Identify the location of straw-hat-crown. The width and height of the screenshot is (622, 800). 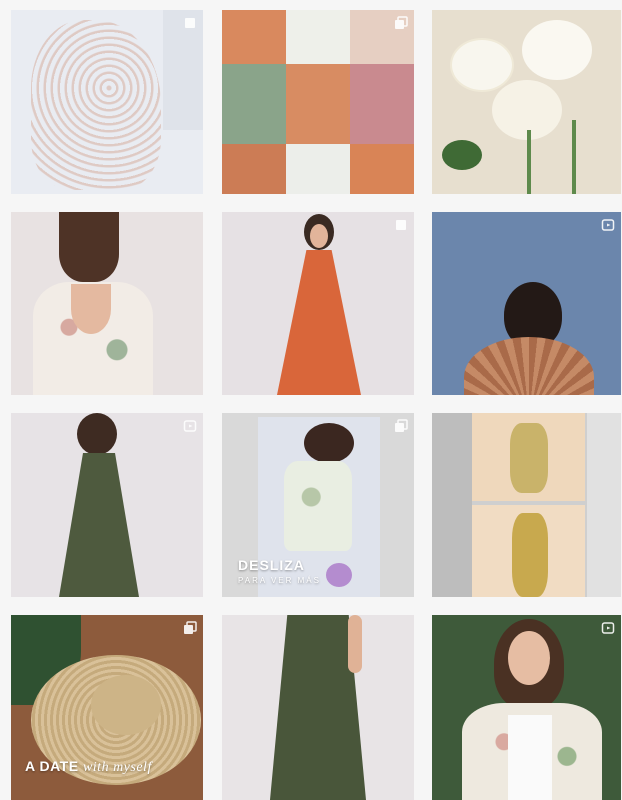
(126, 705).